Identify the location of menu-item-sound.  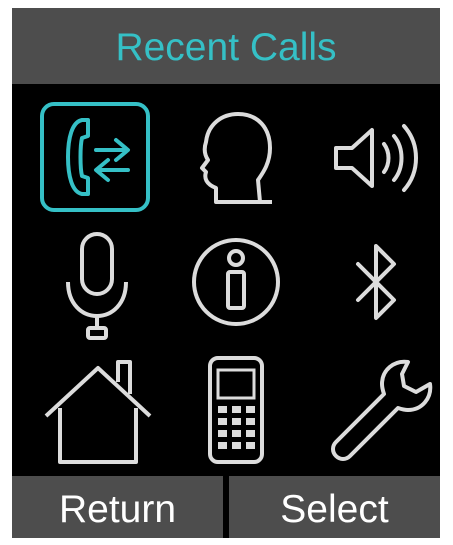
(378, 158).